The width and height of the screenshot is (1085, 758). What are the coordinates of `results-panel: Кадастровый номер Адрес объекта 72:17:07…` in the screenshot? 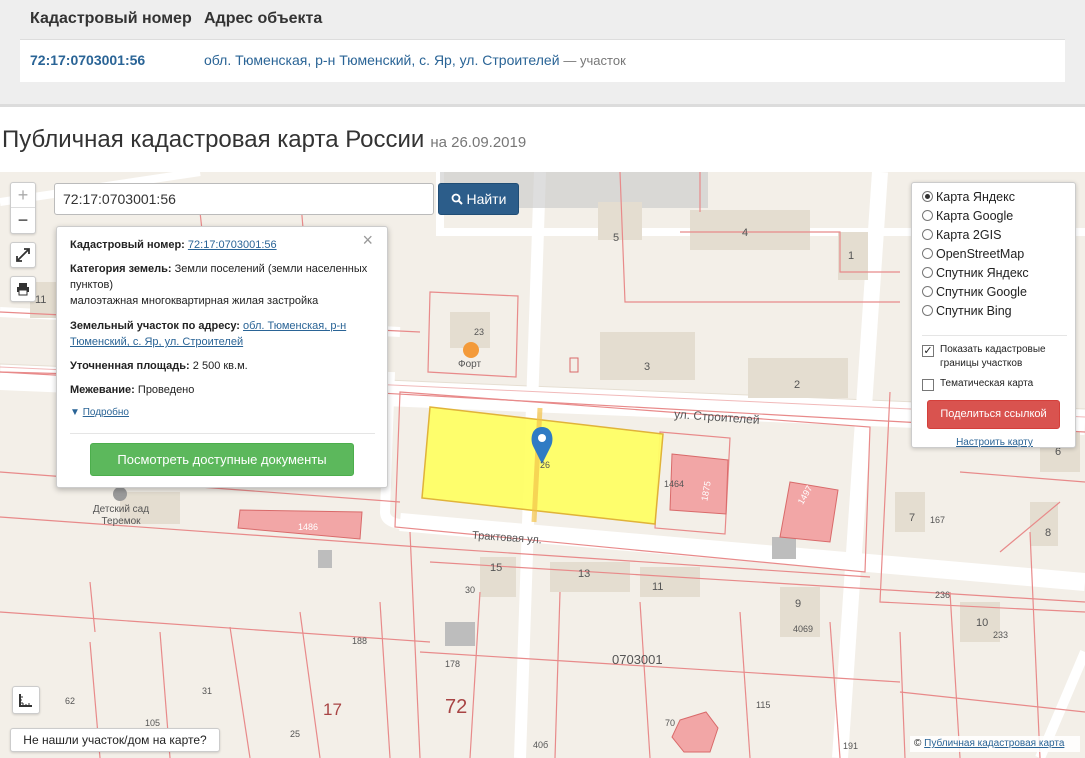 It's located at (542, 52).